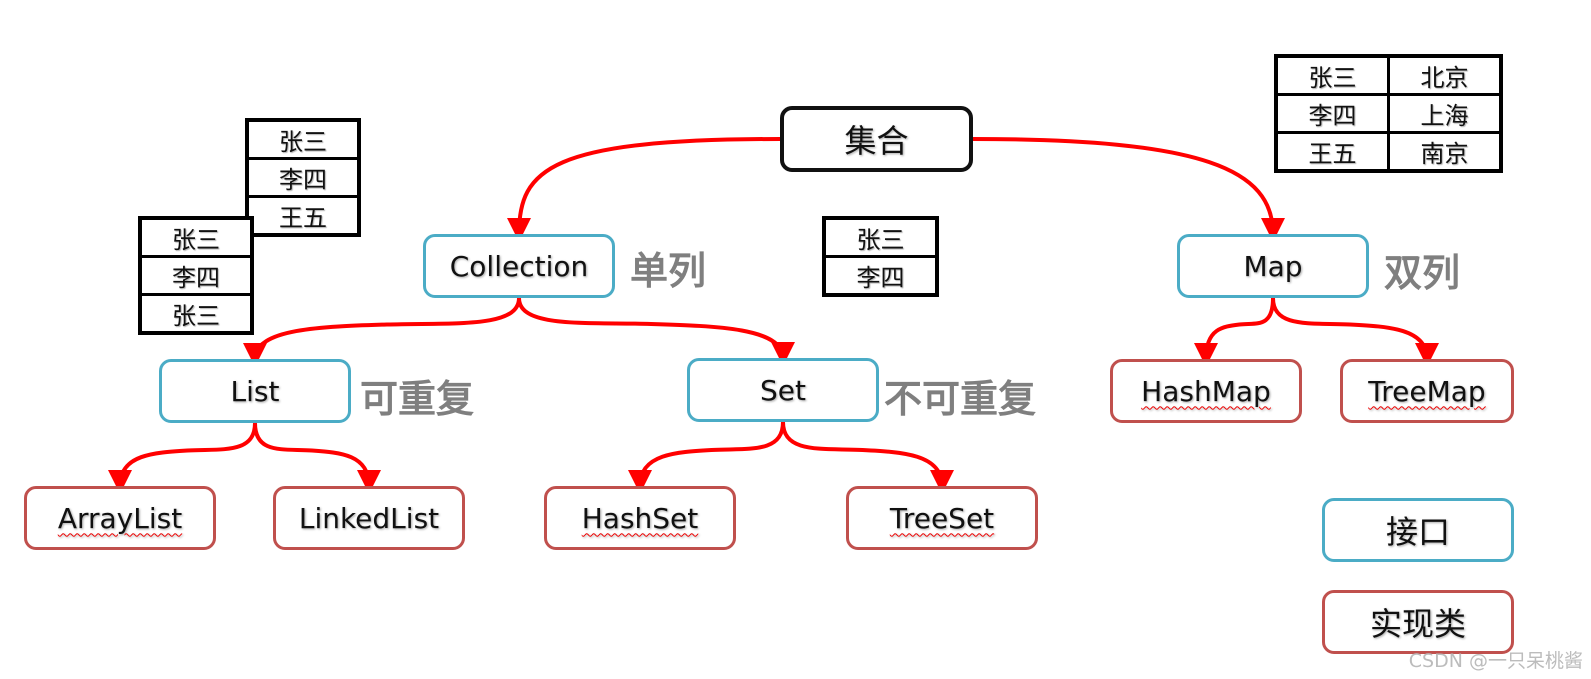  What do you see at coordinates (656, 331) in the screenshot?
I see `arrow-collection-to-set` at bounding box center [656, 331].